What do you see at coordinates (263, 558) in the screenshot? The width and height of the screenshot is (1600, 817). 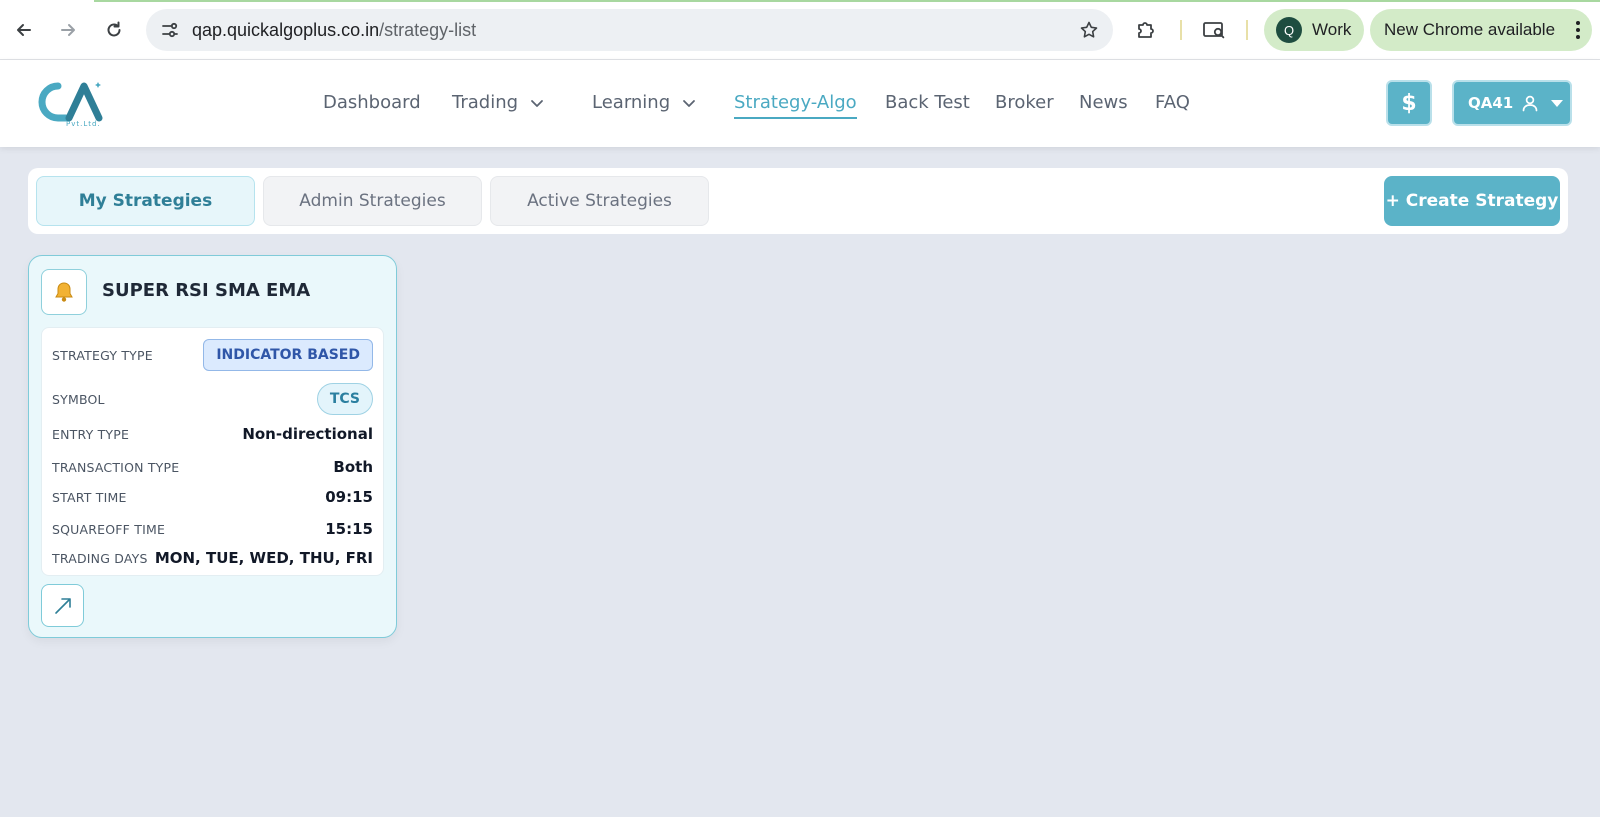 I see `detail-value: MON, TUE, WED, THU, FRI` at bounding box center [263, 558].